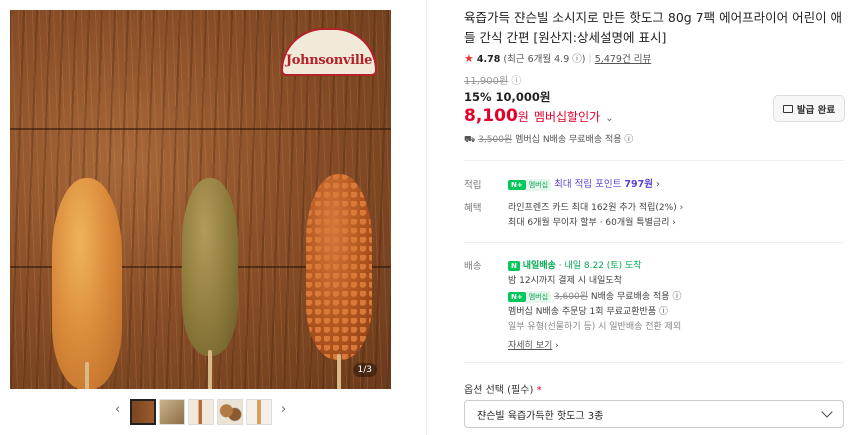 The height and width of the screenshot is (435, 850). Describe the element at coordinates (565, 281) in the screenshot. I see `delivery-cutoff: 밤 12시까지 결제 시 내일도착` at that location.